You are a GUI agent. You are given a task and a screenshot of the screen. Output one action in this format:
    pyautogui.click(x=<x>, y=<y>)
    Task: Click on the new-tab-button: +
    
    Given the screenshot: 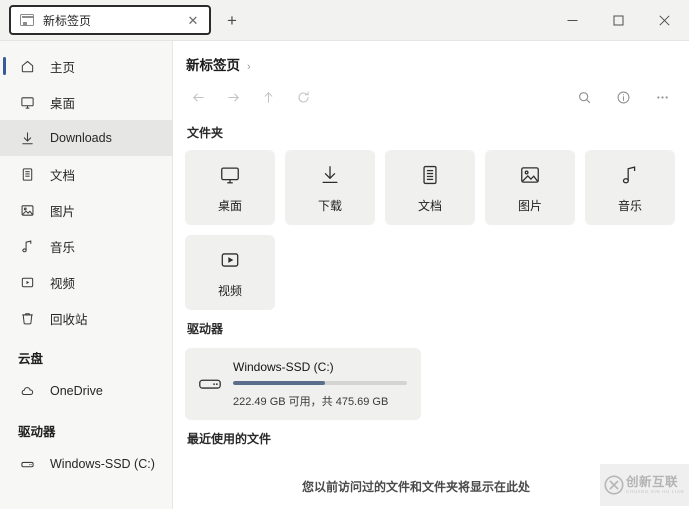 What is the action you would take?
    pyautogui.click(x=232, y=20)
    